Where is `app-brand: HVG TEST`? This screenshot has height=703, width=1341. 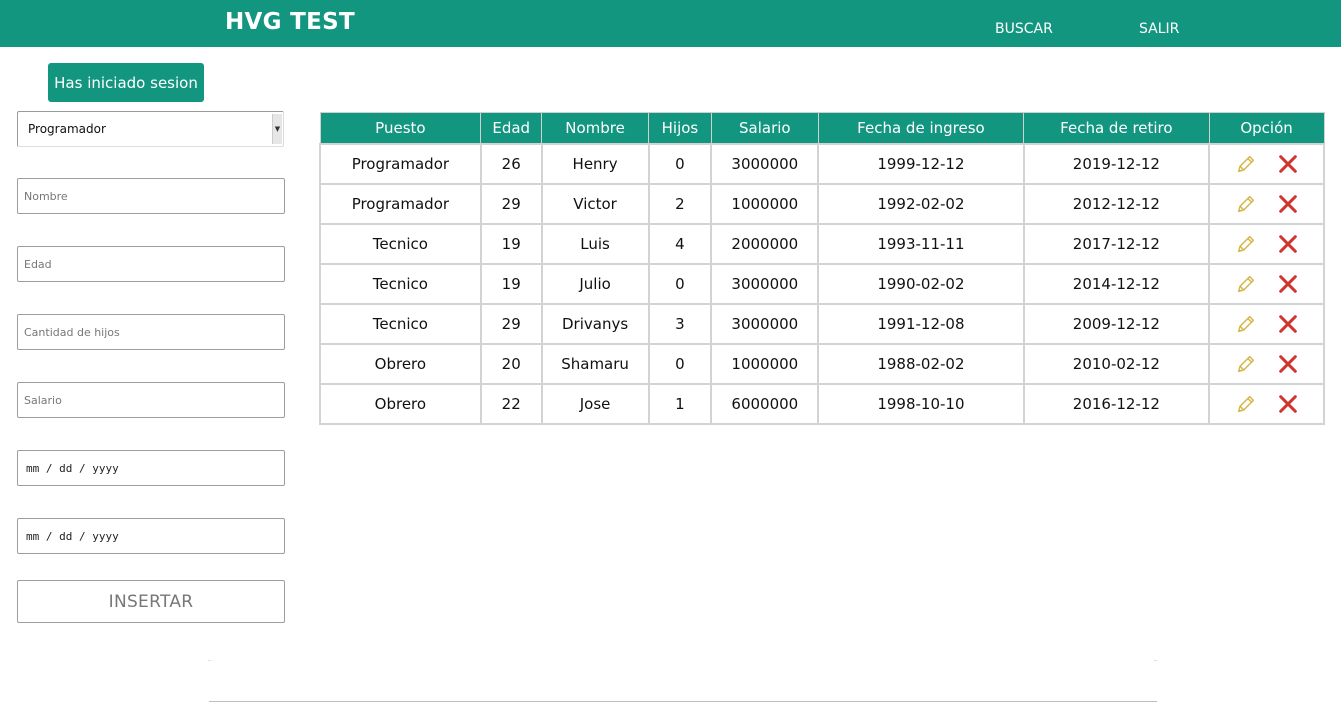
app-brand: HVG TEST is located at coordinates (290, 22).